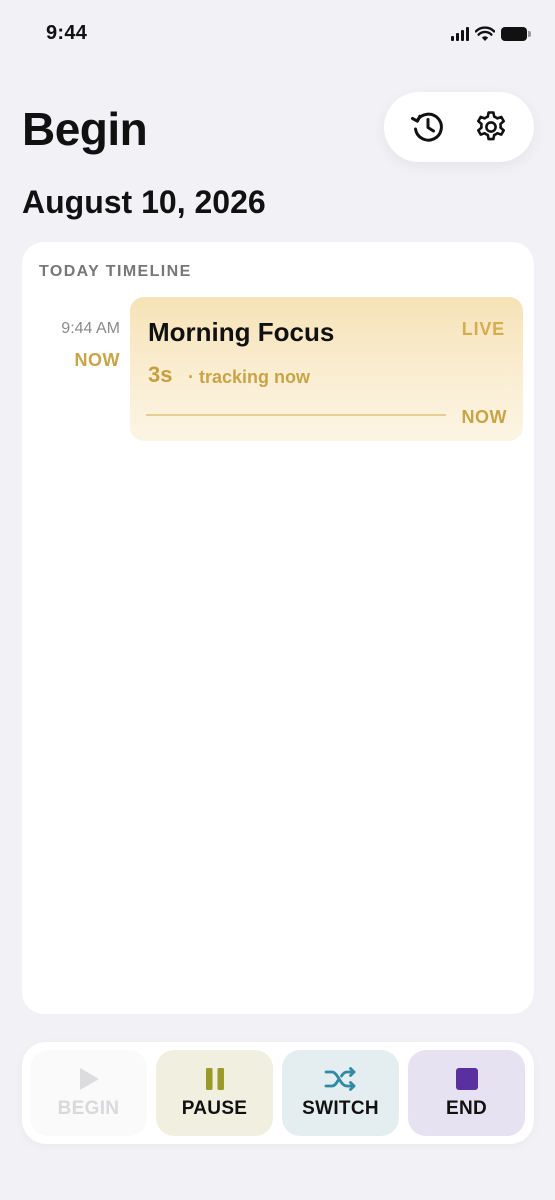 This screenshot has width=555, height=1200. Describe the element at coordinates (214, 1108) in the screenshot. I see `pause-label: PAUSE` at that location.